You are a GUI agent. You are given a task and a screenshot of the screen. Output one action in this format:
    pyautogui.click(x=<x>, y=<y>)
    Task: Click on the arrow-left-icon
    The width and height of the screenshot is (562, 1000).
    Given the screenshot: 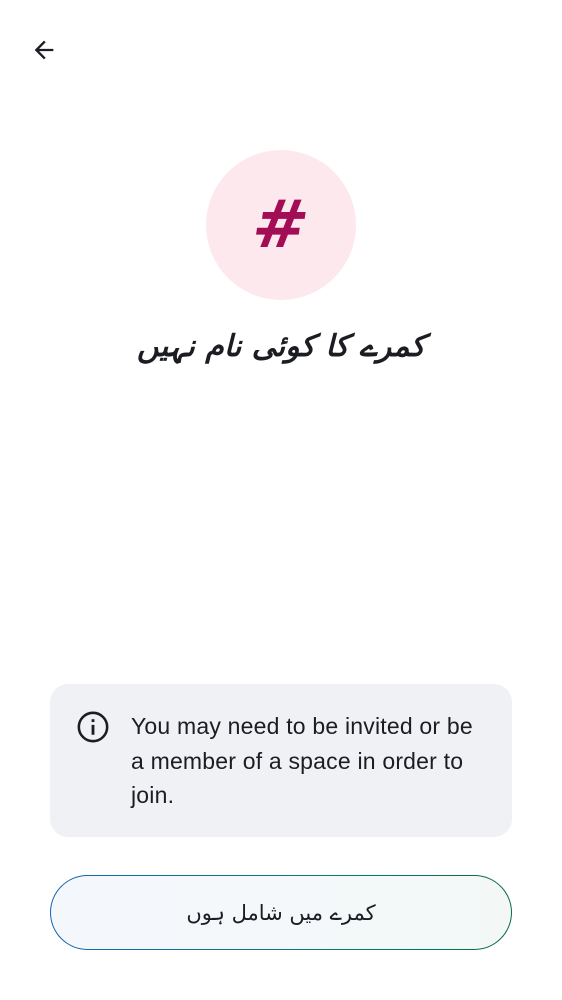 What is the action you would take?
    pyautogui.click(x=44, y=50)
    